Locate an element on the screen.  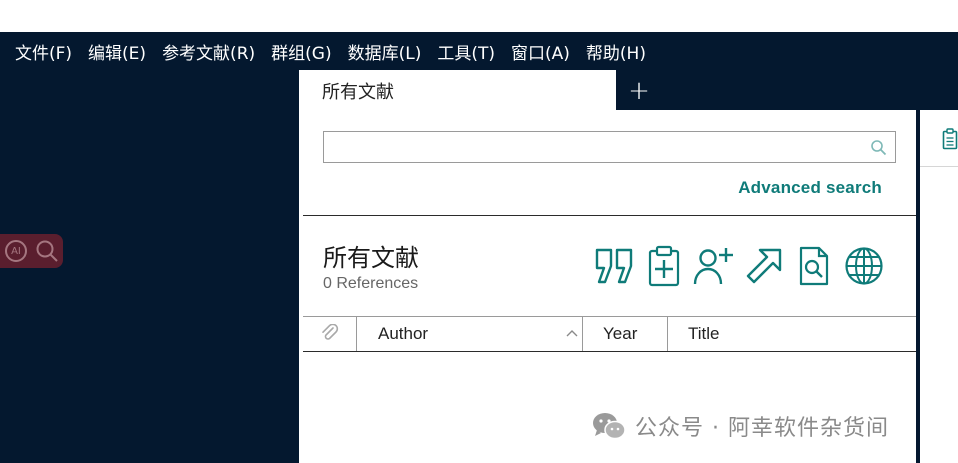
online-search-button is located at coordinates (864, 266).